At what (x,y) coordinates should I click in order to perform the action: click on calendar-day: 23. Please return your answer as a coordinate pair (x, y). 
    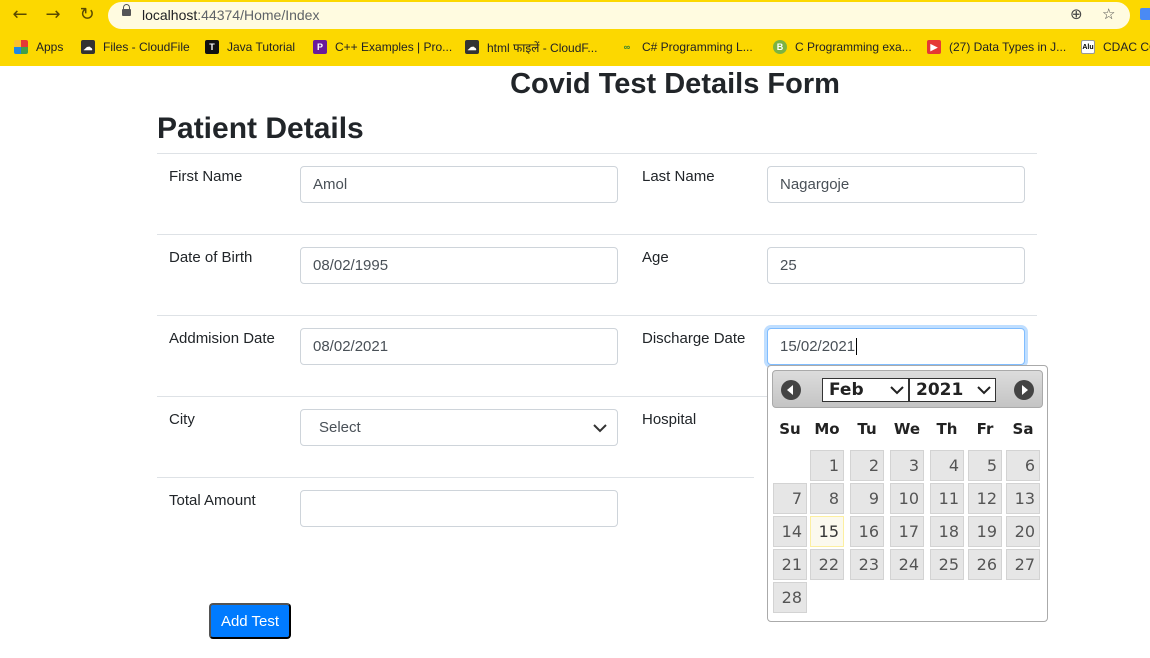
    Looking at the image, I should click on (867, 564).